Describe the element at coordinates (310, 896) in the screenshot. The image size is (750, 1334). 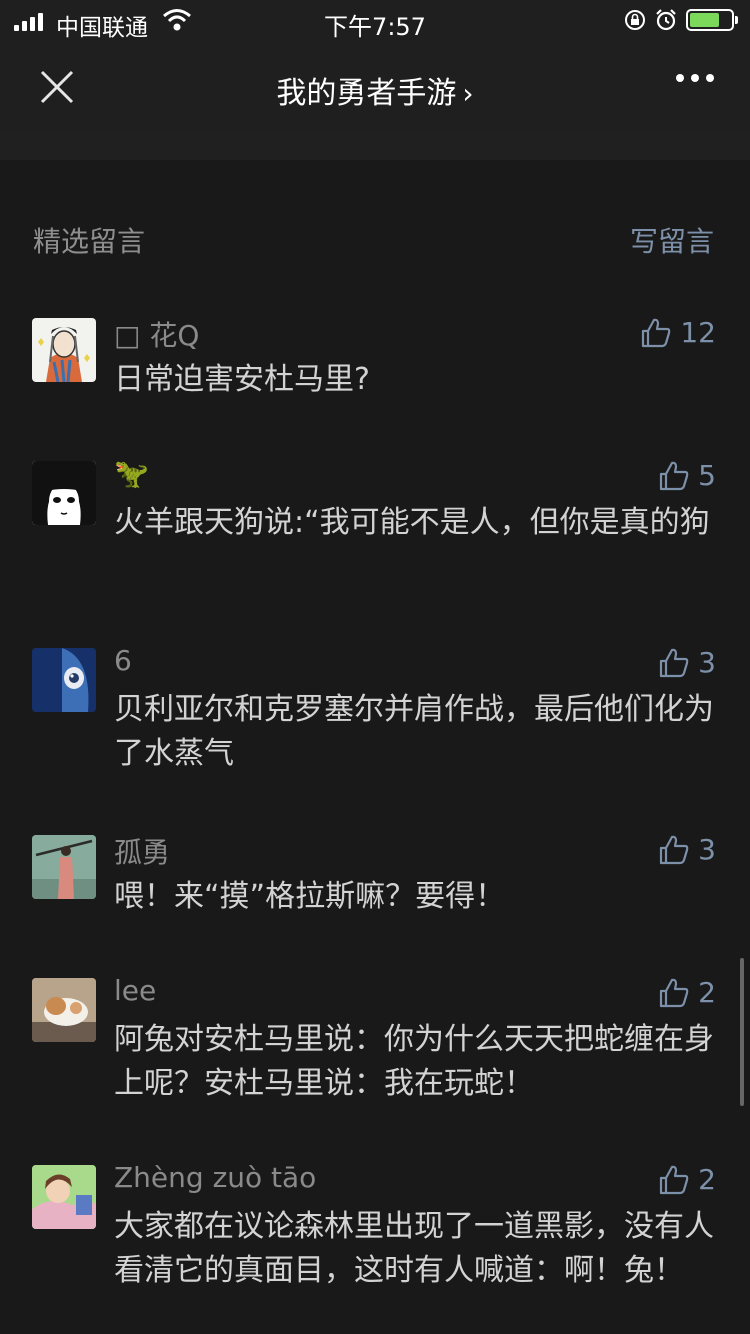
I see `comment-text: 喂！来“摸”格拉斯嘛？要得！` at that location.